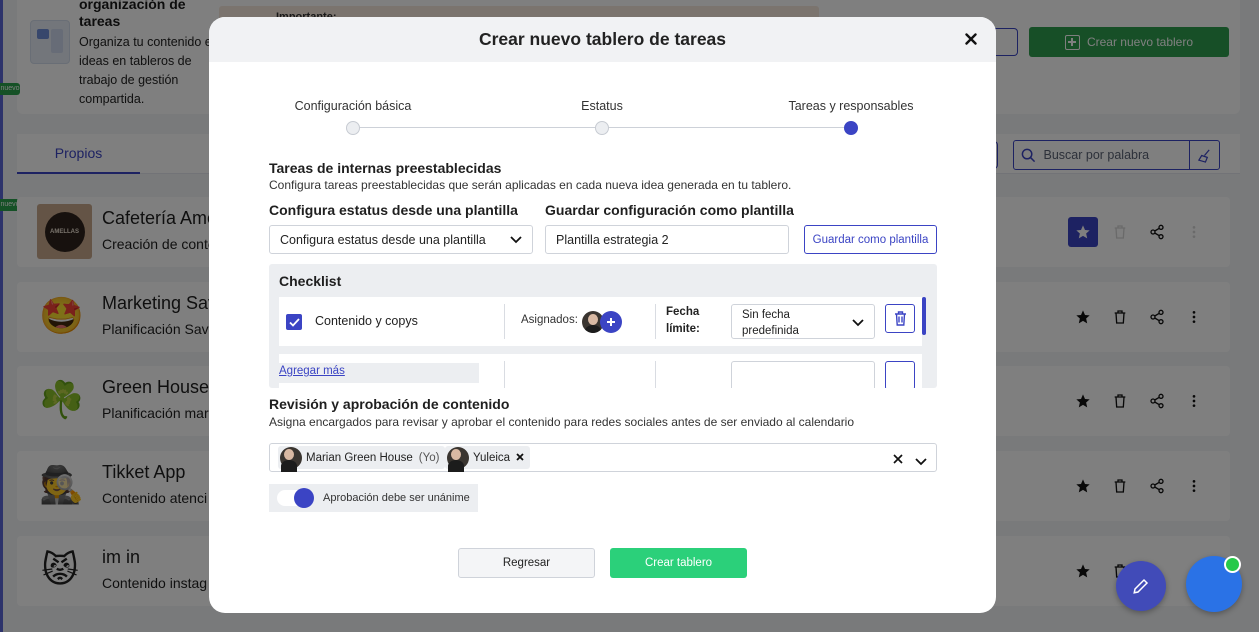 This screenshot has height=632, width=1259. I want to click on modal-title: Crear nuevo tablero de tareas, so click(602, 39).